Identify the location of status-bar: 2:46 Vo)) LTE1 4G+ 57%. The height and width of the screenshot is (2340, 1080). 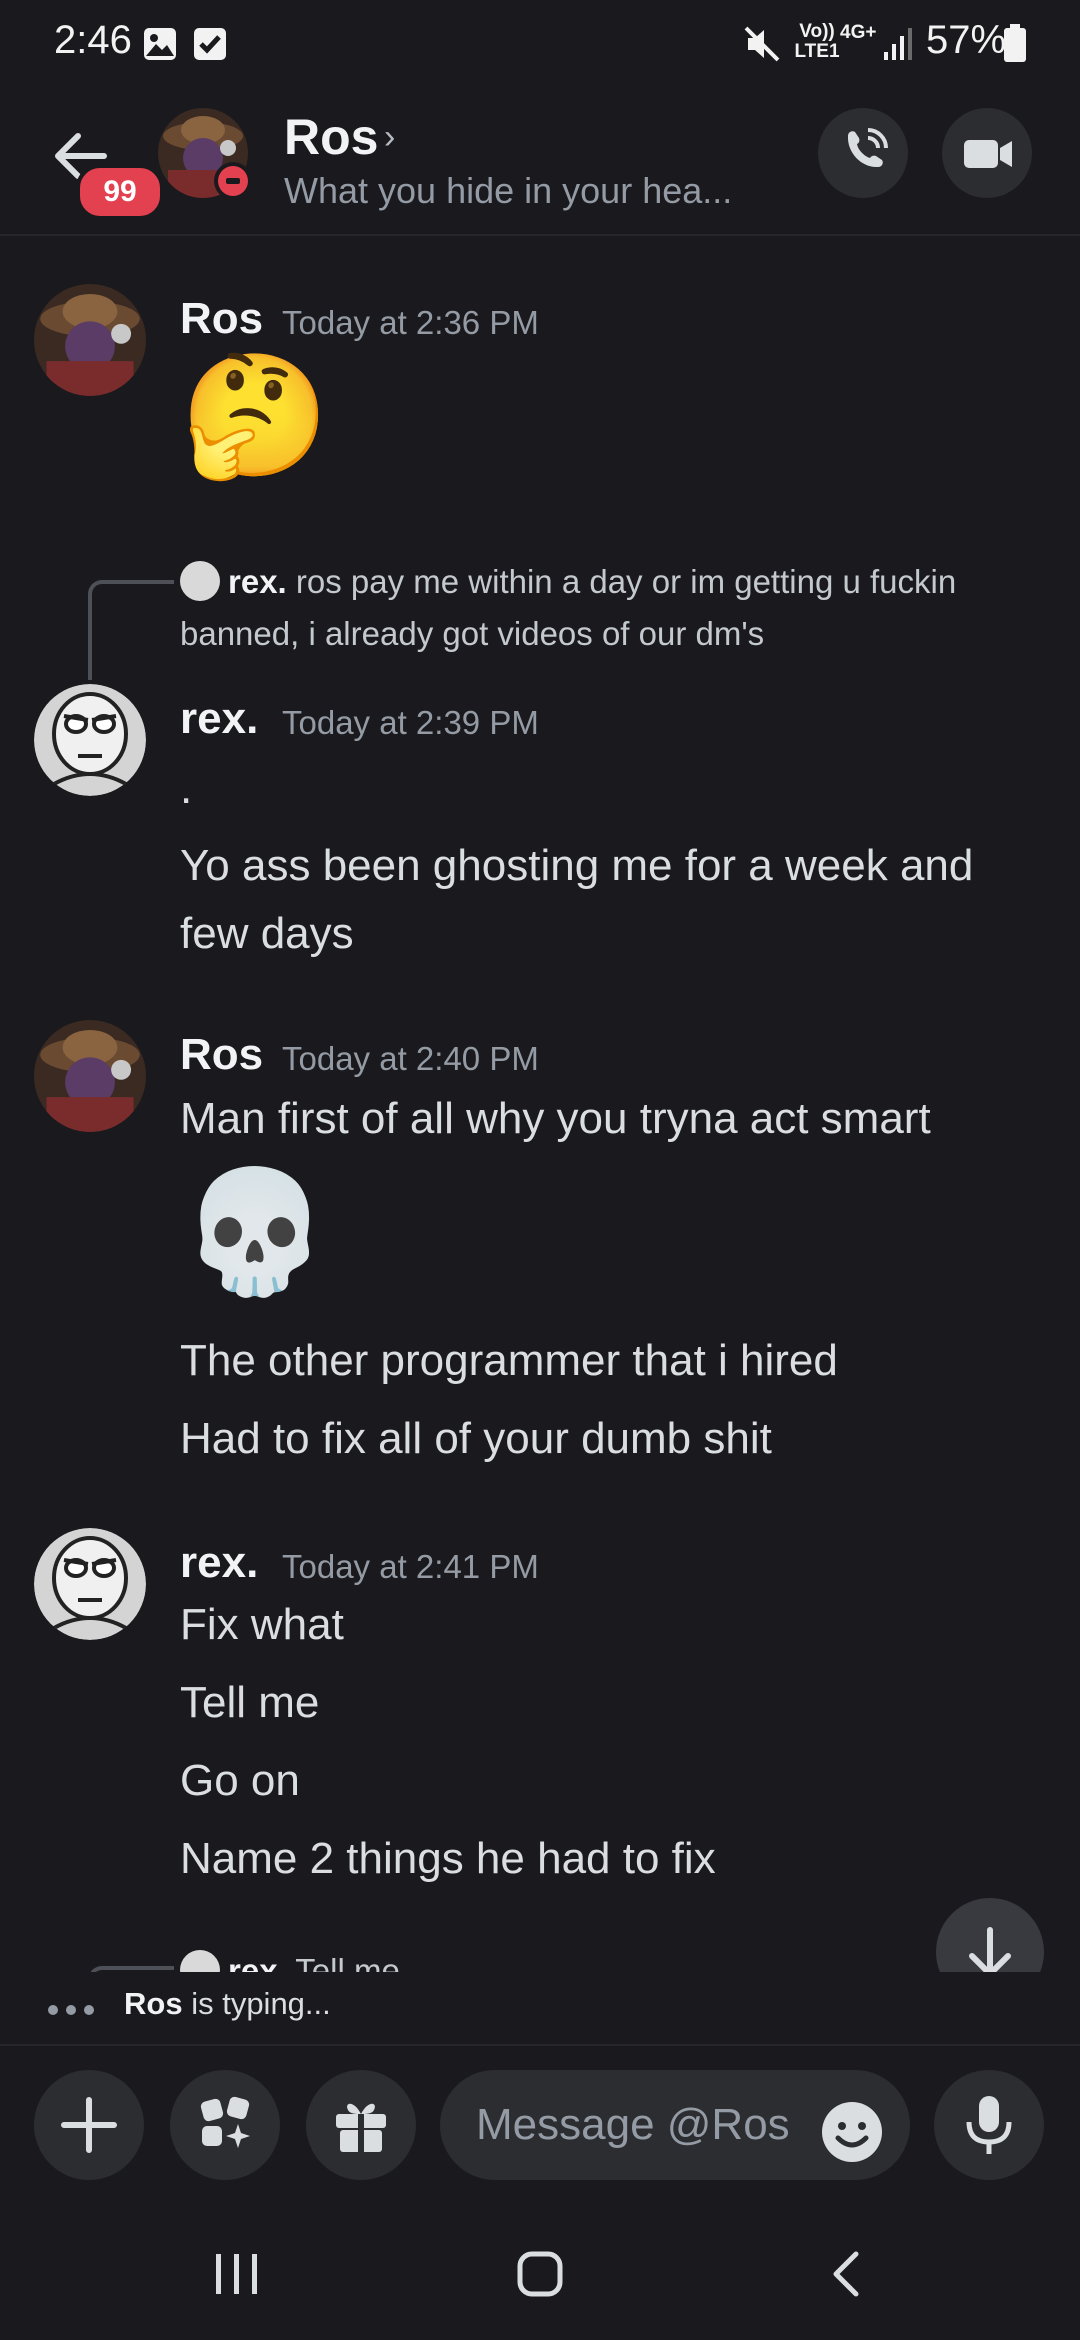
(540, 42).